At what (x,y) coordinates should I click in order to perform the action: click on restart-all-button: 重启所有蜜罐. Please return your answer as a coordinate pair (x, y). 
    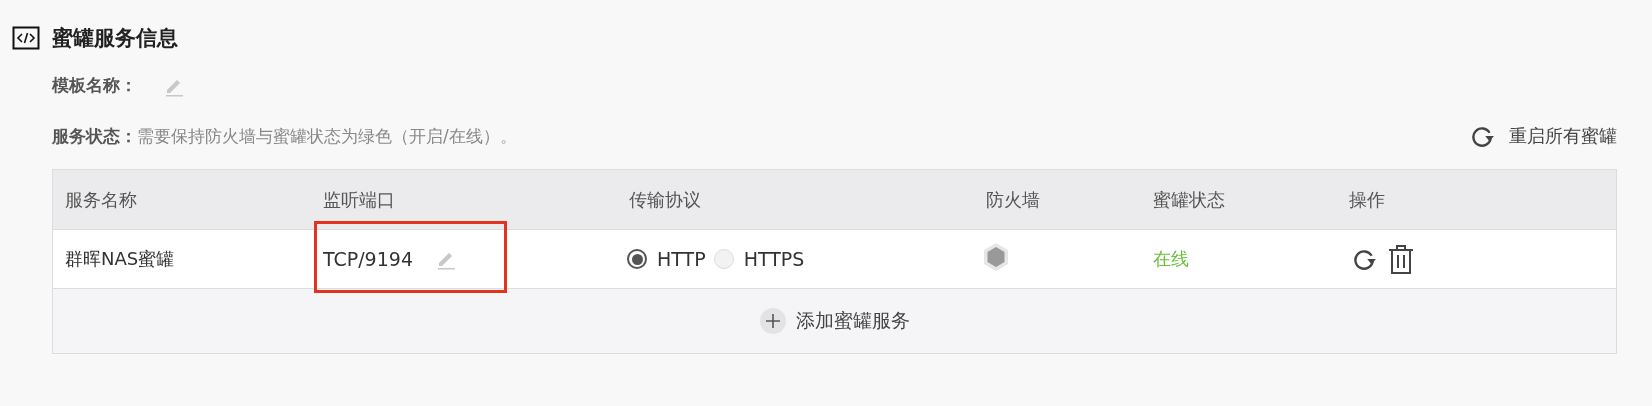
    Looking at the image, I should click on (1543, 136).